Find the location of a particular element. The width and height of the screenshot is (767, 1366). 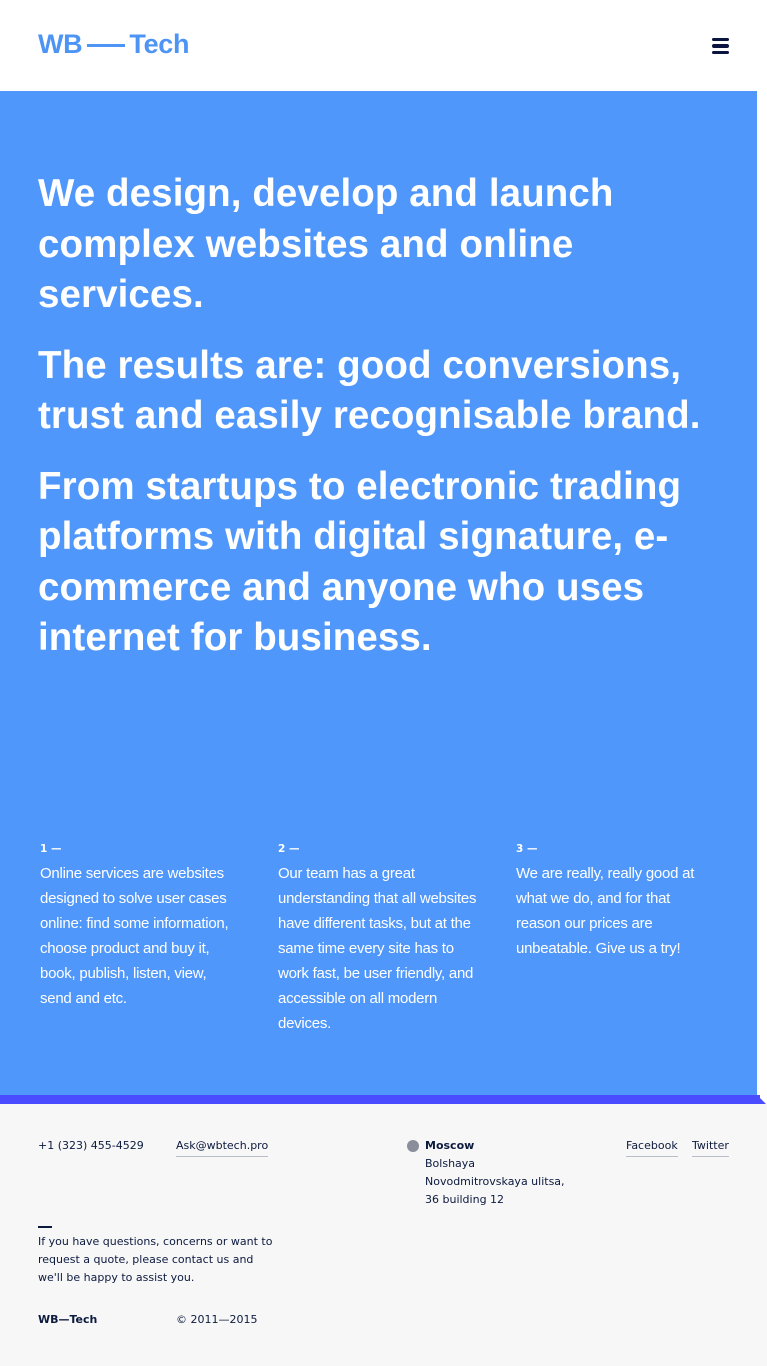

logo: WB Tech is located at coordinates (114, 44).